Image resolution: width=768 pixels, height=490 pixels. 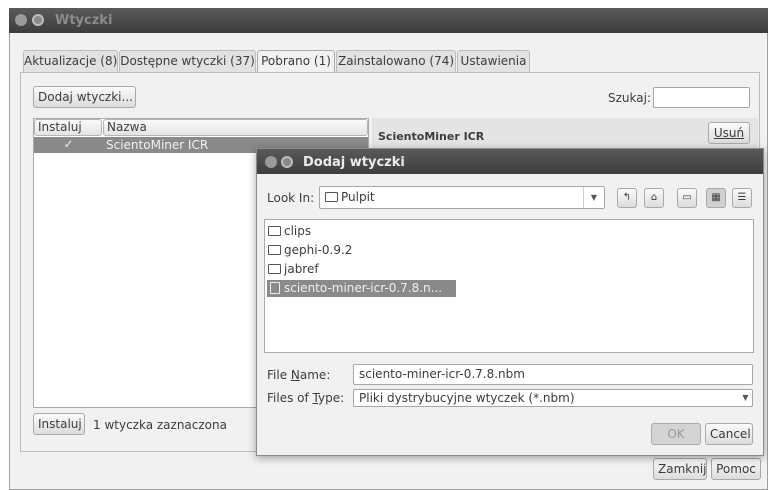 I want to click on dialog-minimize-icon, so click(x=287, y=162).